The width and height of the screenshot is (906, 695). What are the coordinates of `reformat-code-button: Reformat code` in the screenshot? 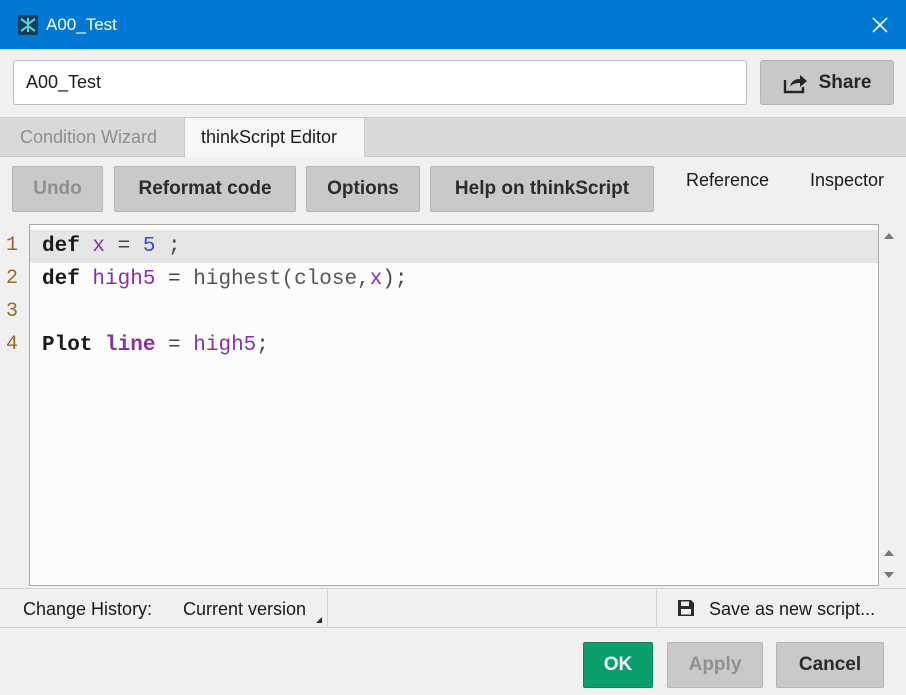 It's located at (205, 189).